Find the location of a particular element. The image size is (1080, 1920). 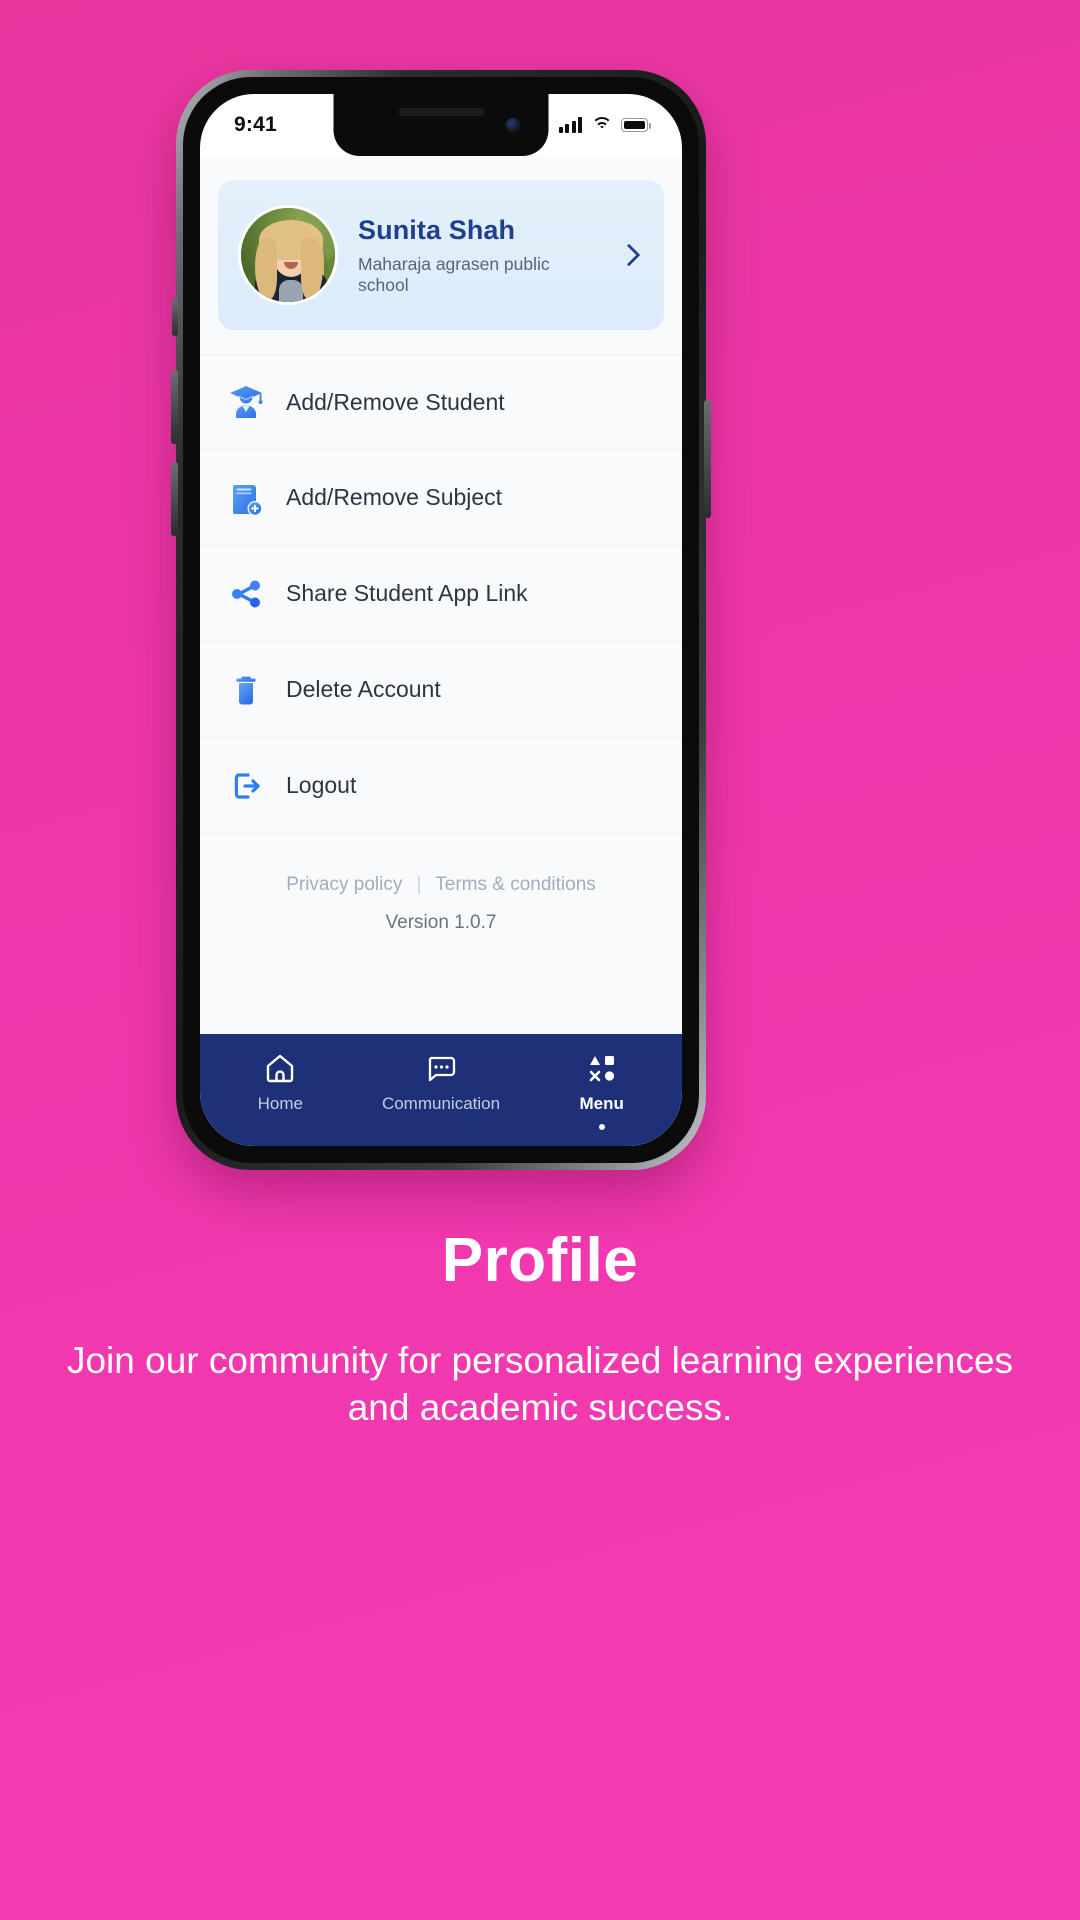

volume-up-button is located at coordinates (174, 407).